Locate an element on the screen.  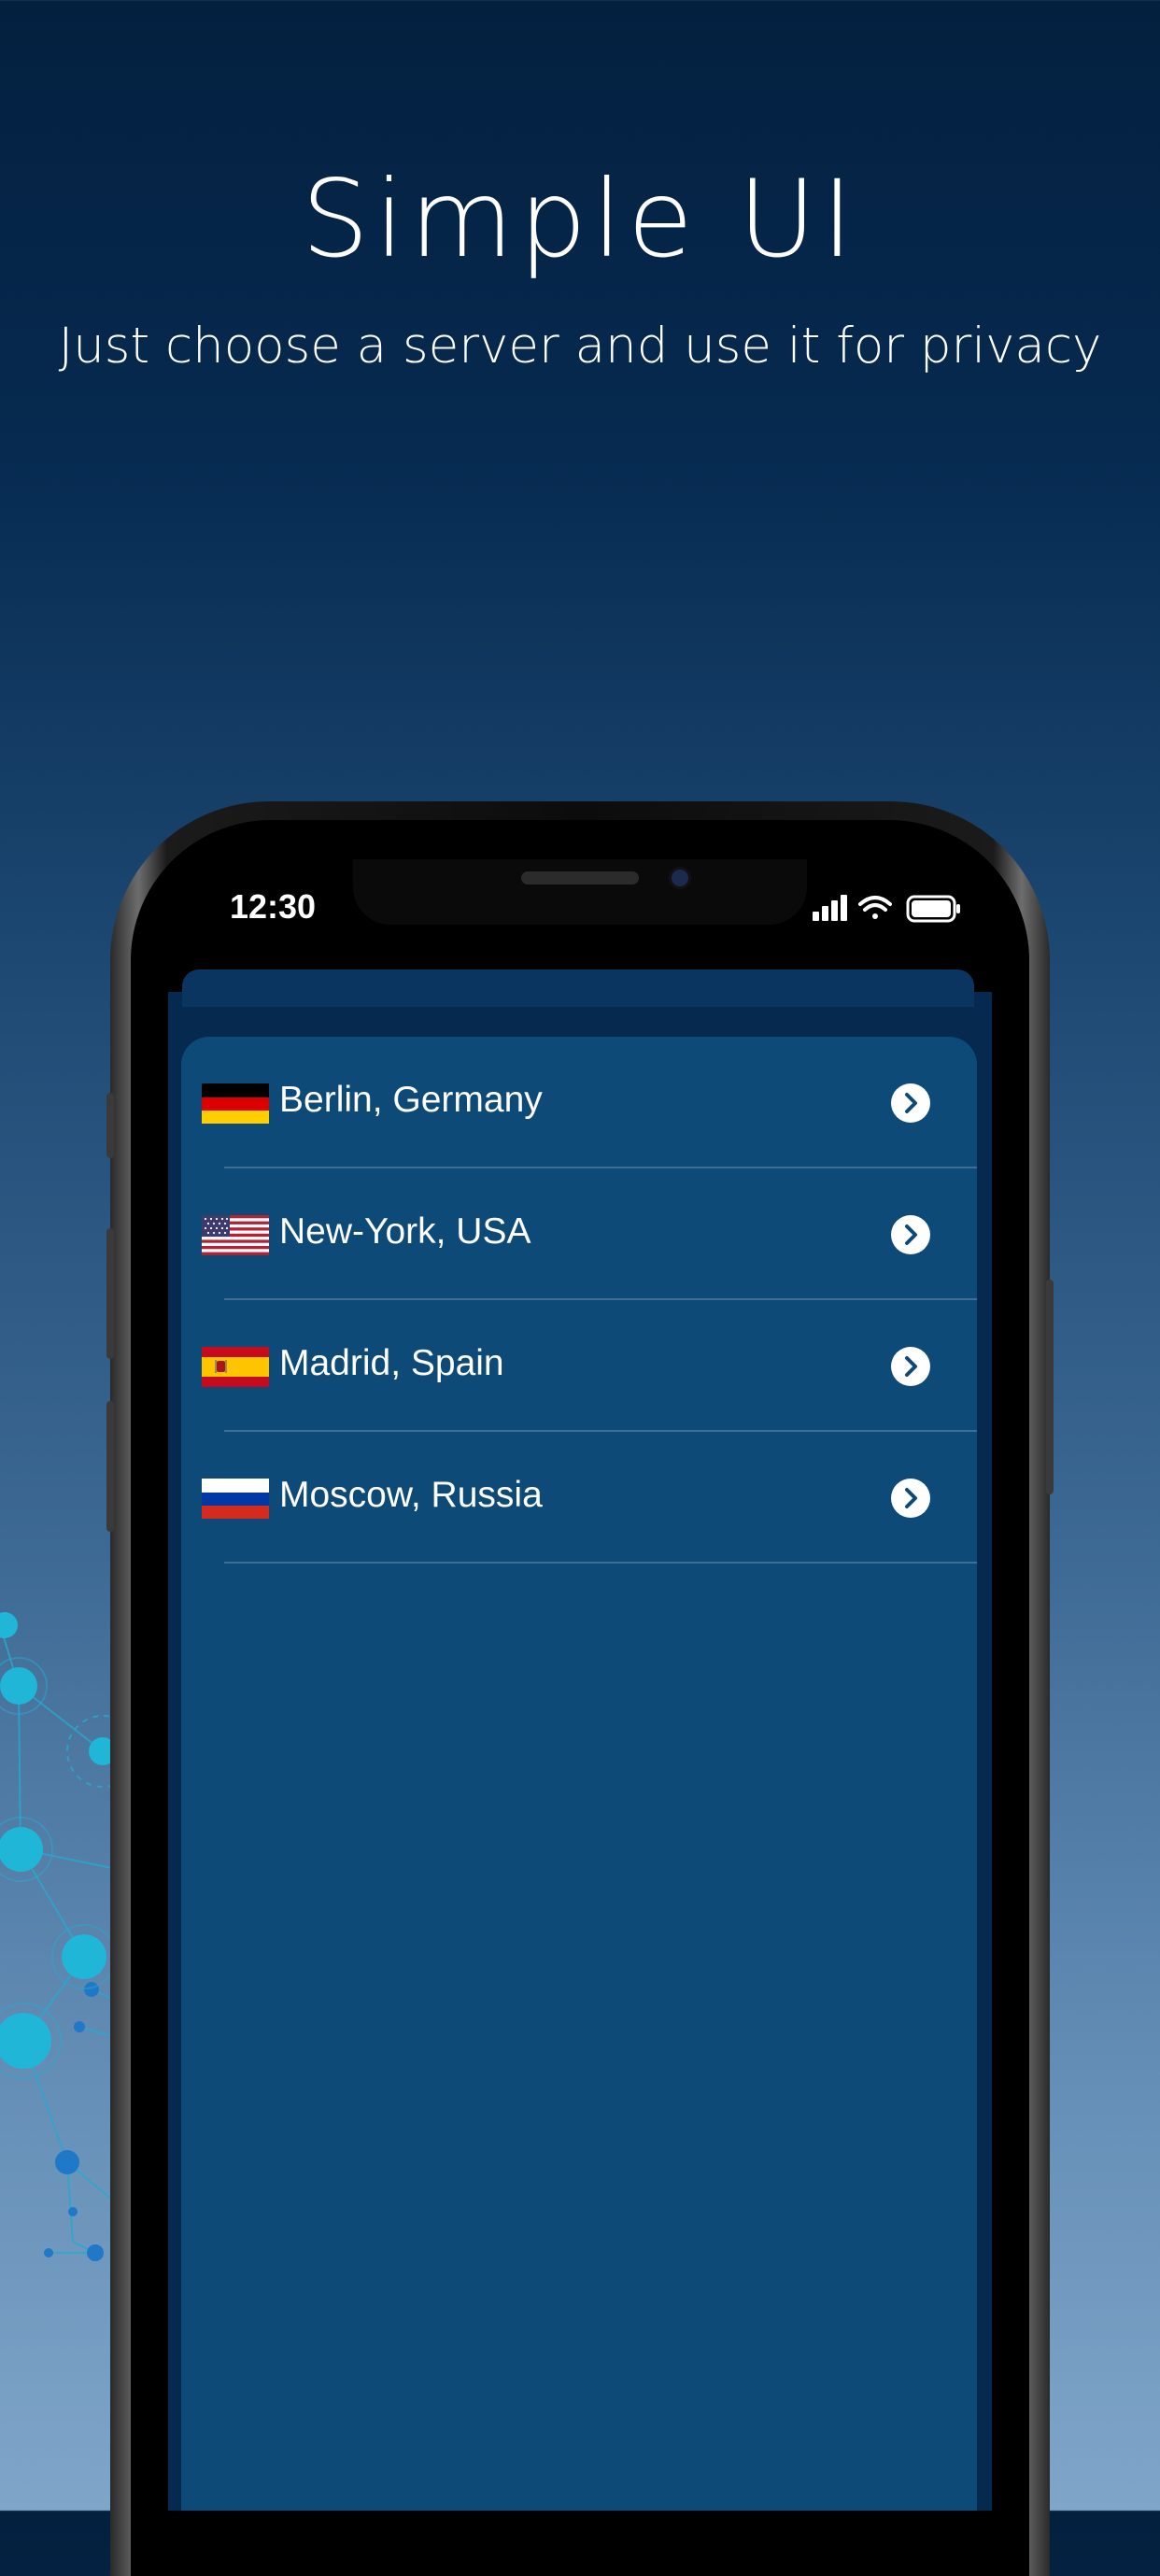
server-label: Madrid, Spain is located at coordinates (391, 1363).